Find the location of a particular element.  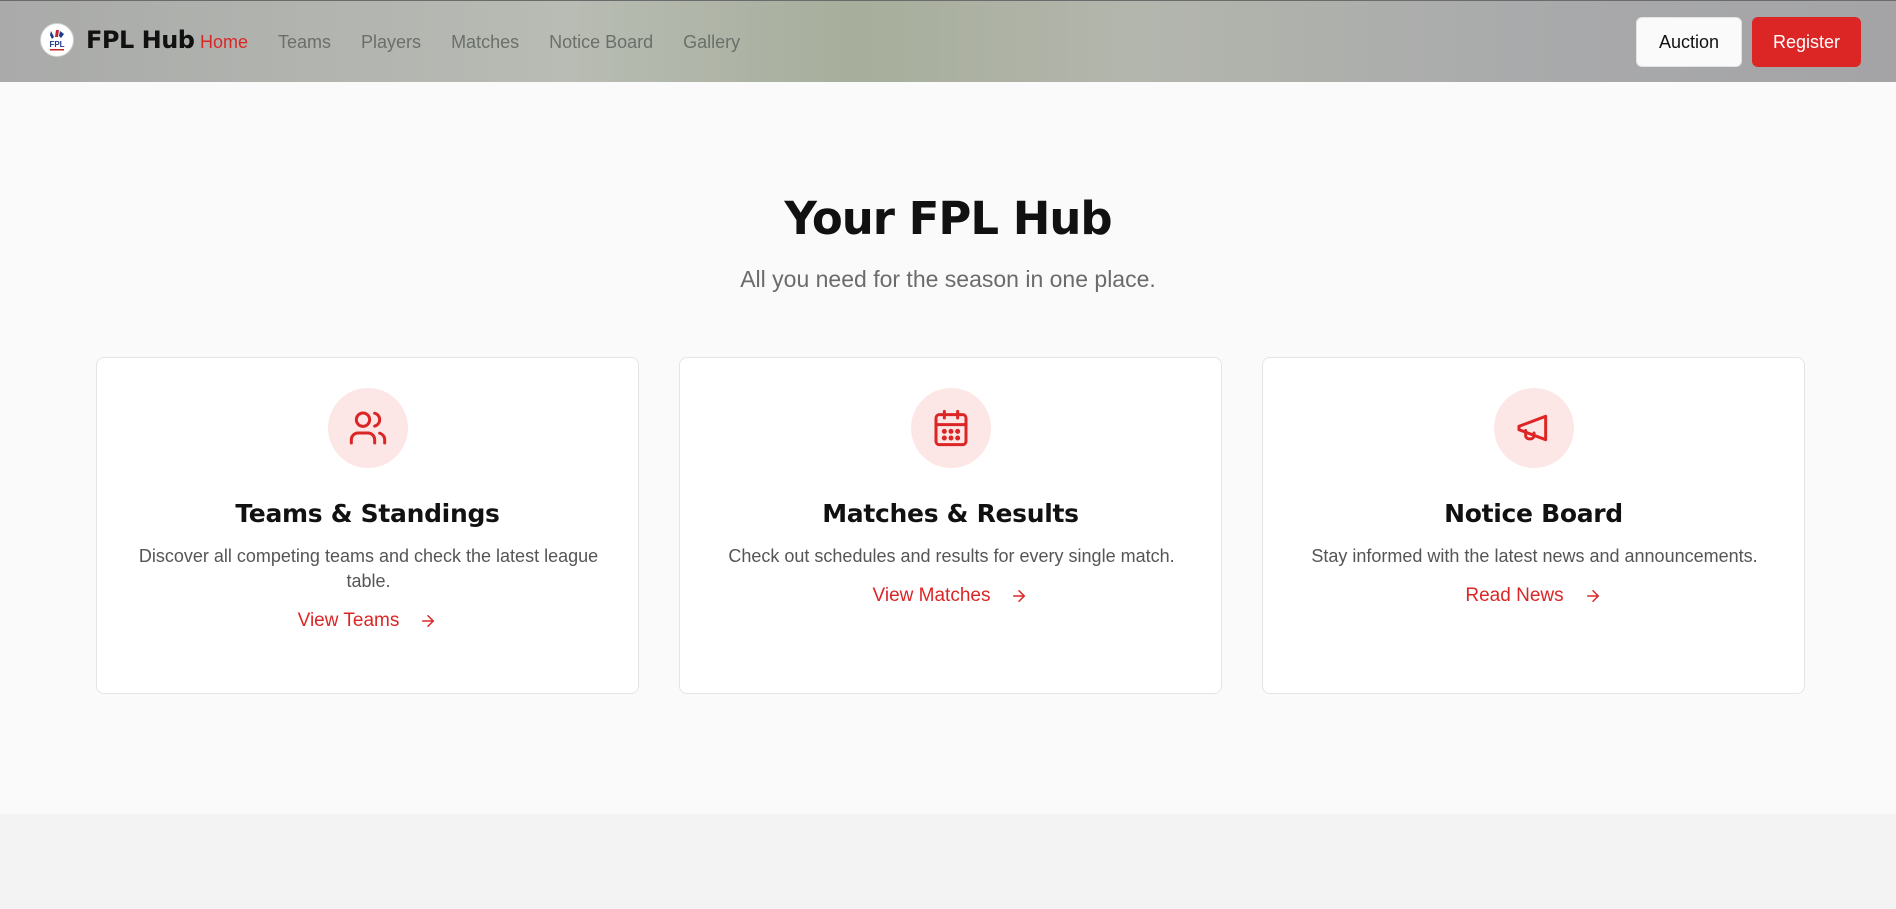

nav-matches: Matches is located at coordinates (485, 42).